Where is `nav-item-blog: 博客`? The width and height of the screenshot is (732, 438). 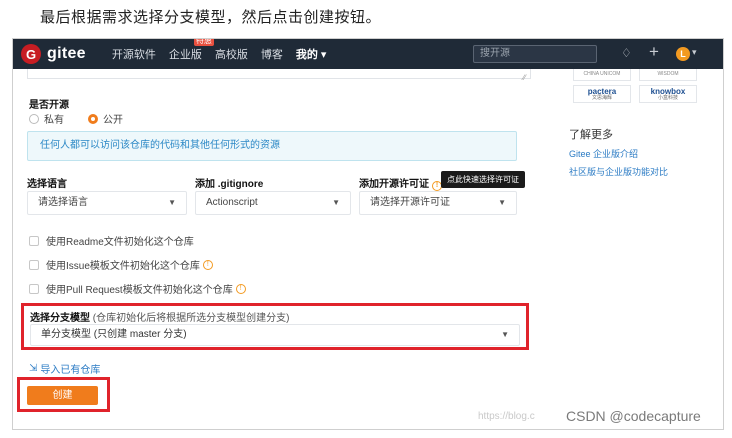
nav-item-blog: 博客 is located at coordinates (272, 54).